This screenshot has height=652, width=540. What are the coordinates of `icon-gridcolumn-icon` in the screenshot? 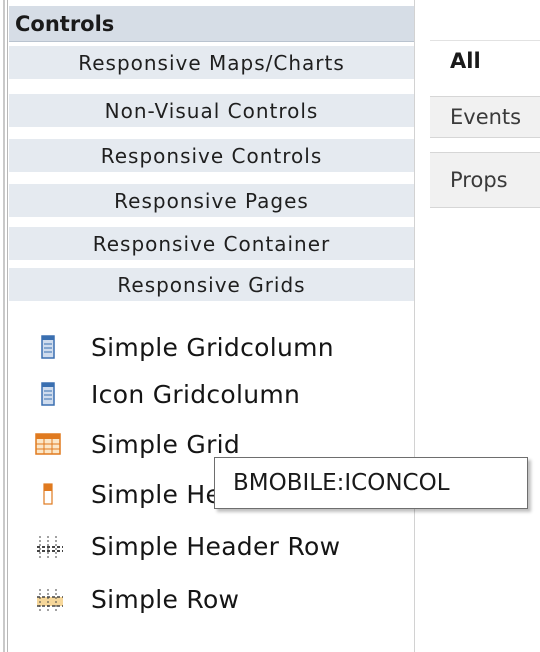 It's located at (48, 394).